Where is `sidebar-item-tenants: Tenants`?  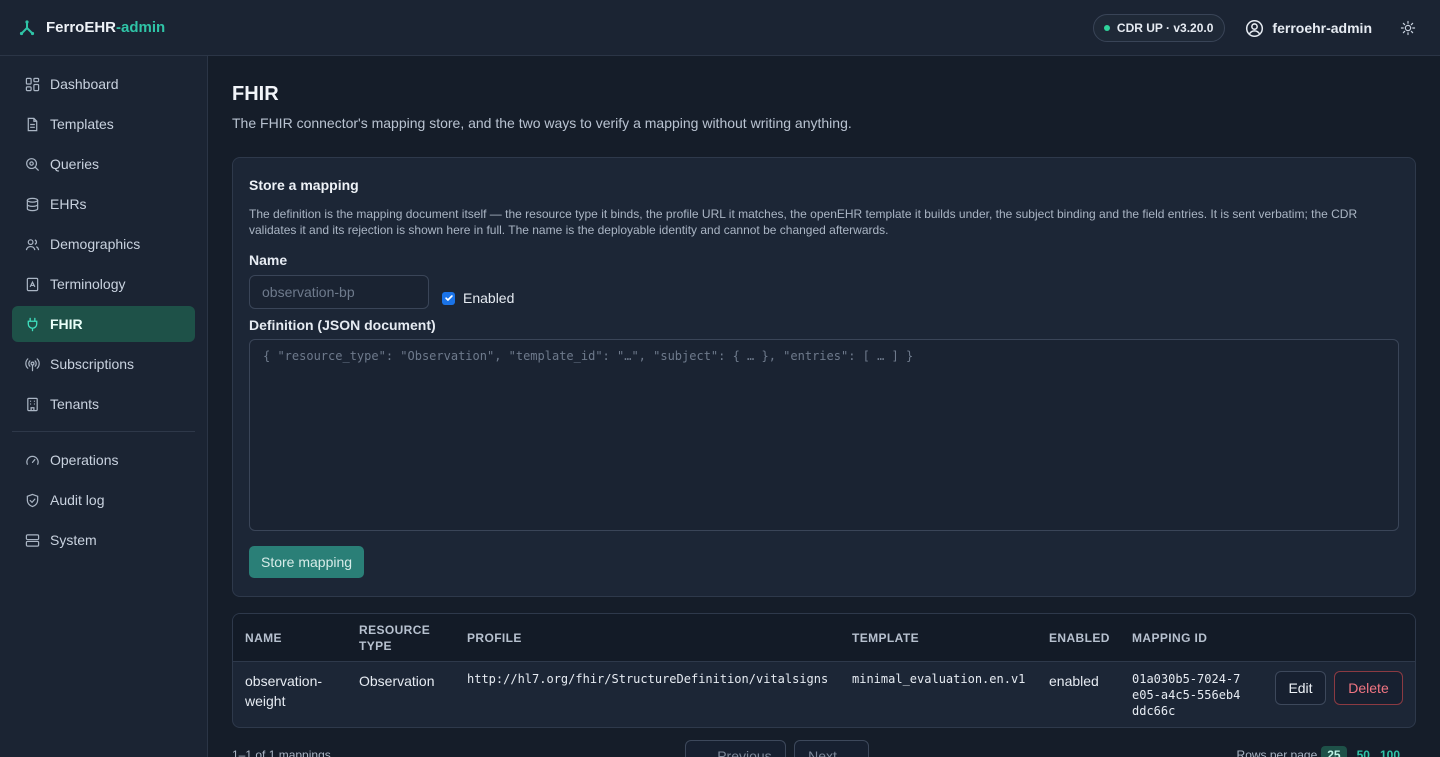
sidebar-item-tenants: Tenants is located at coordinates (103, 404).